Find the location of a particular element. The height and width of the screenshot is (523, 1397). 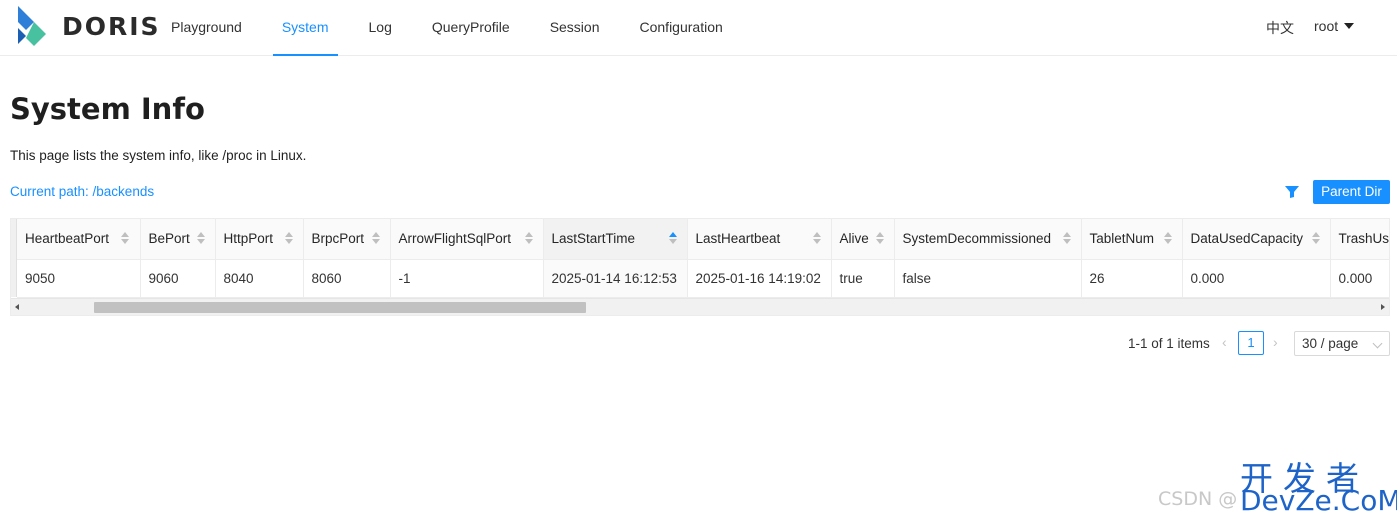

table-cell: 2025-01-16 14:19:02 is located at coordinates (759, 278).